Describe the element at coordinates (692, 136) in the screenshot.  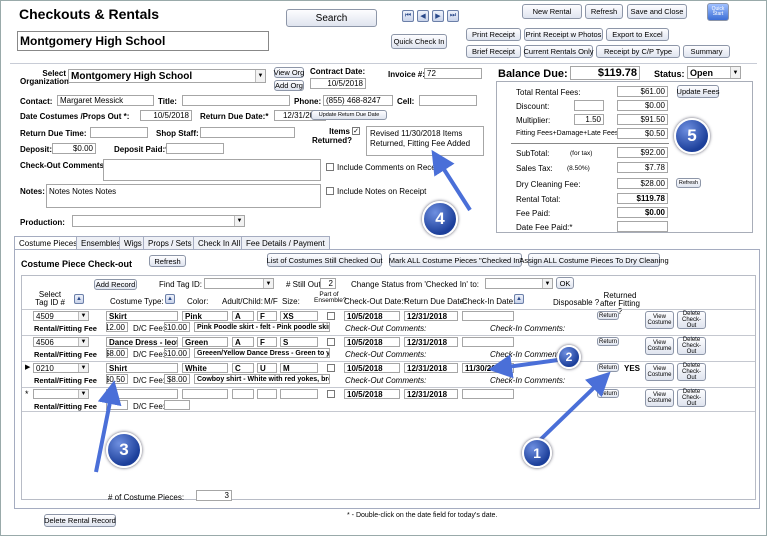
I see `callout-badge-5: 5` at that location.